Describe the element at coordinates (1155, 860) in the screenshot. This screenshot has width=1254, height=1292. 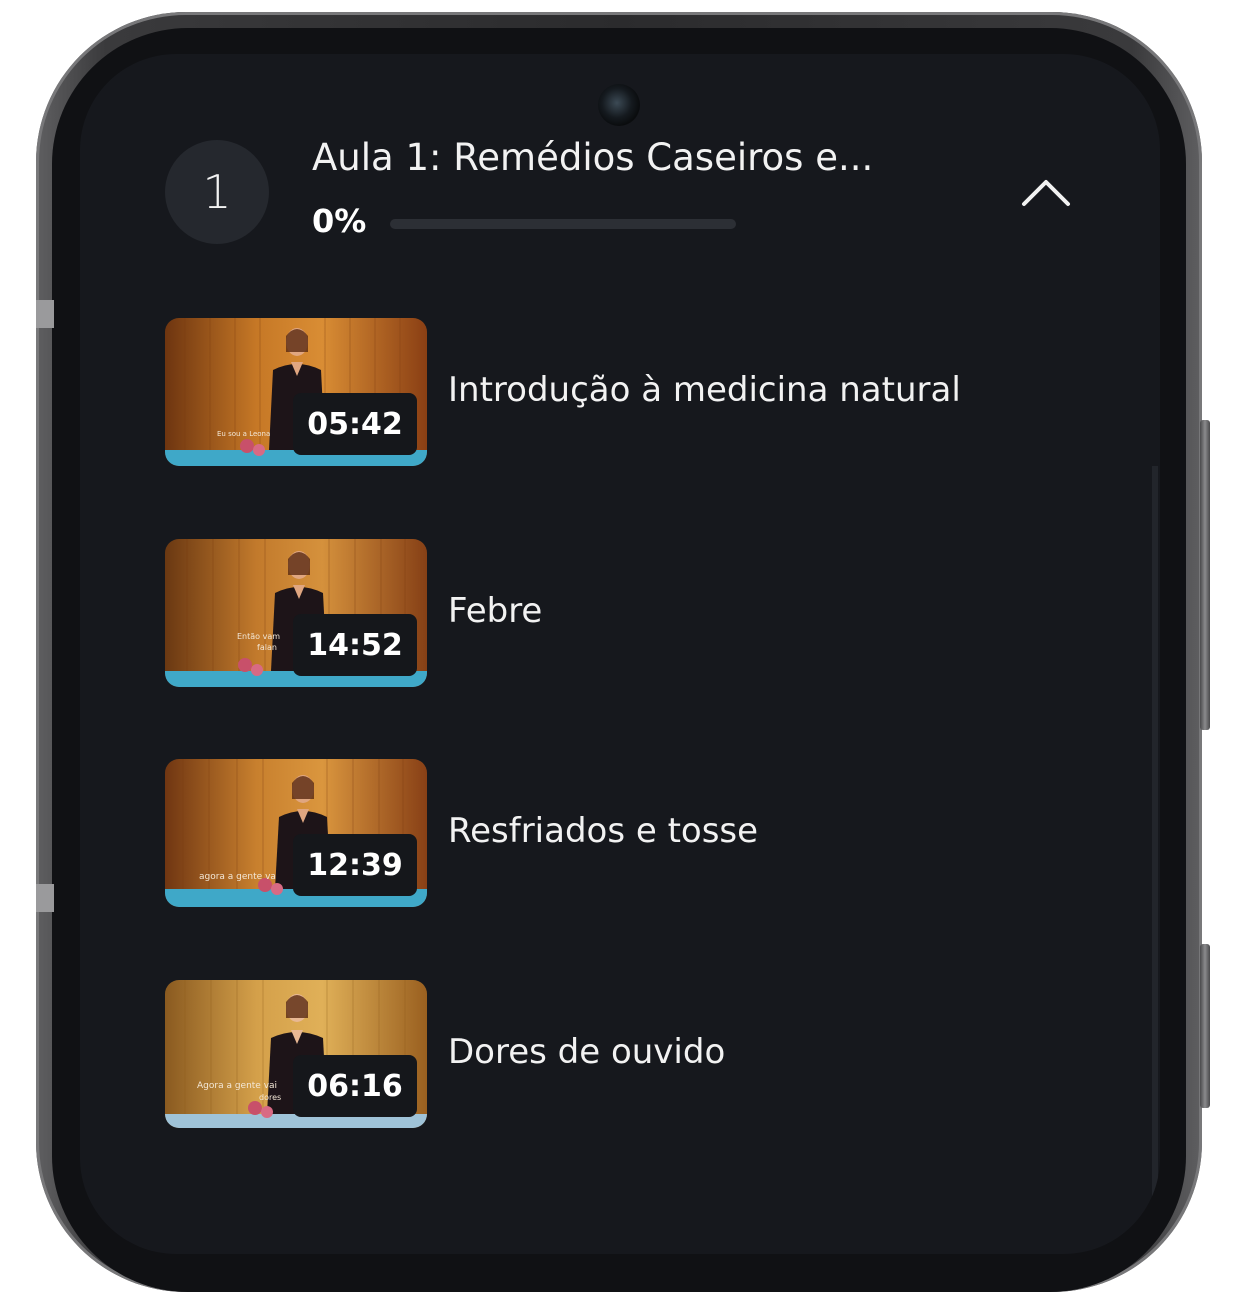
I see `list-scrollbar` at that location.